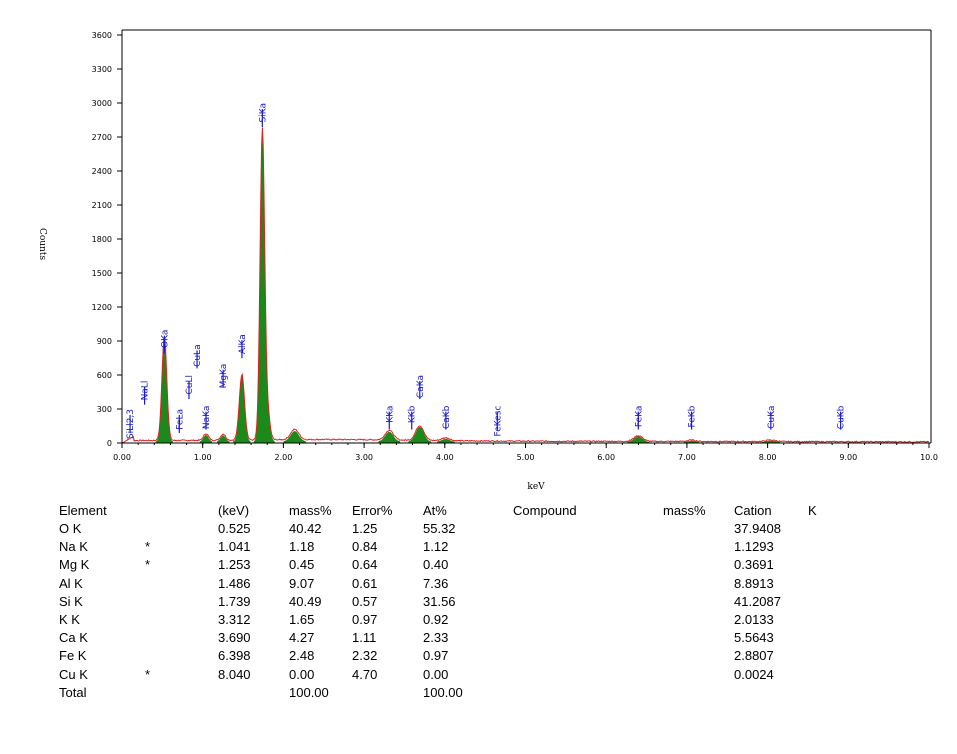 This screenshot has width=957, height=754. Describe the element at coordinates (70, 528) in the screenshot. I see `row-0-element: O K` at that location.